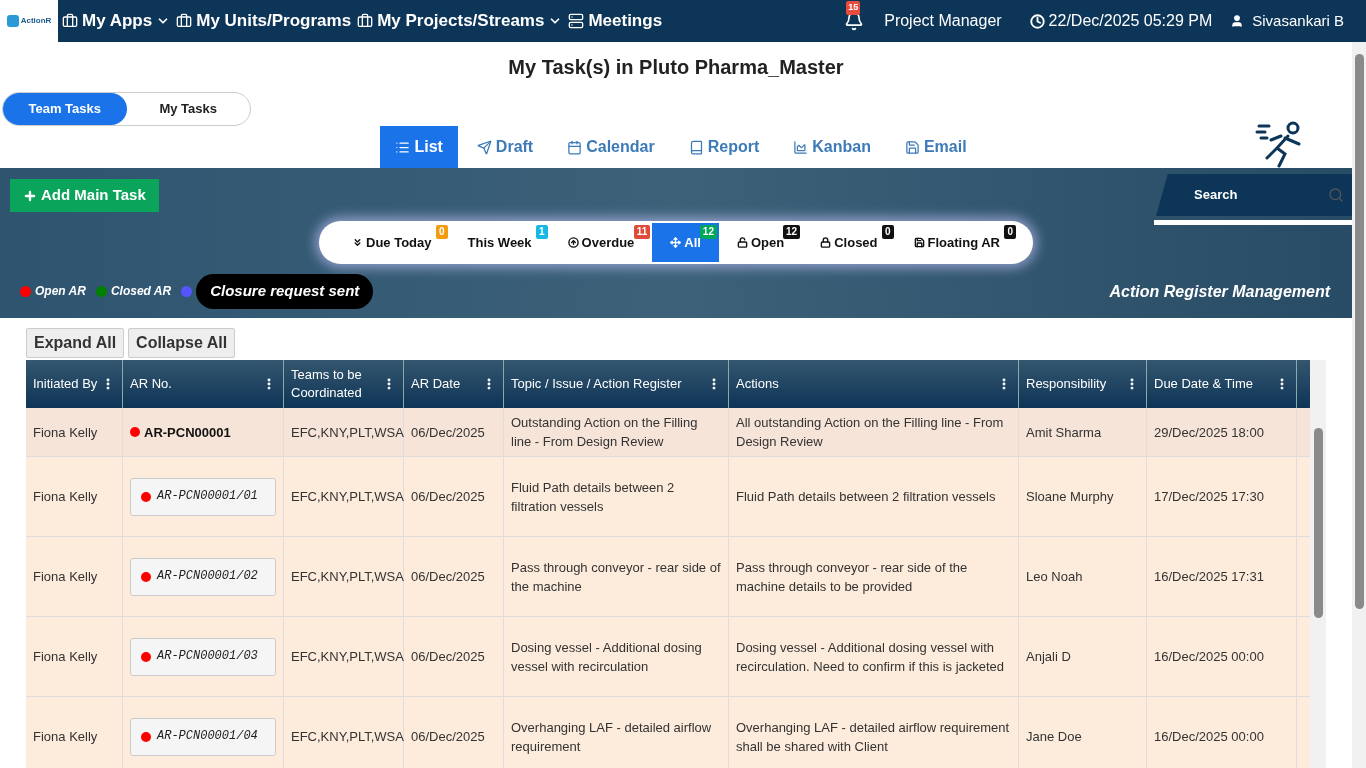 This screenshot has height=768, width=1366. I want to click on collapse-all-button: Collapse All, so click(182, 343).